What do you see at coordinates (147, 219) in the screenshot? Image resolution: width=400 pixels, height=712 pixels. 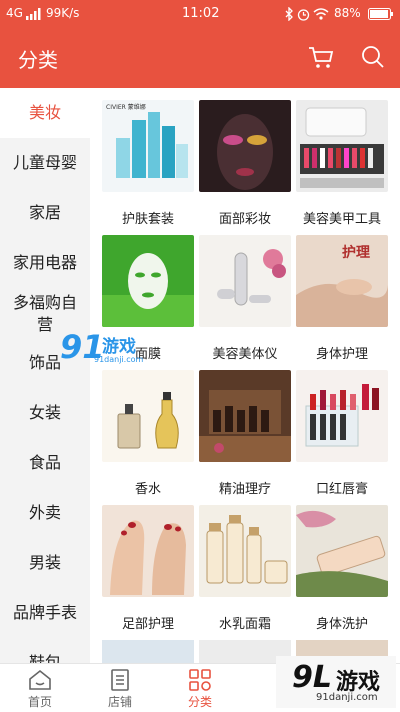 I see `grid-item-label: 护肤套装` at bounding box center [147, 219].